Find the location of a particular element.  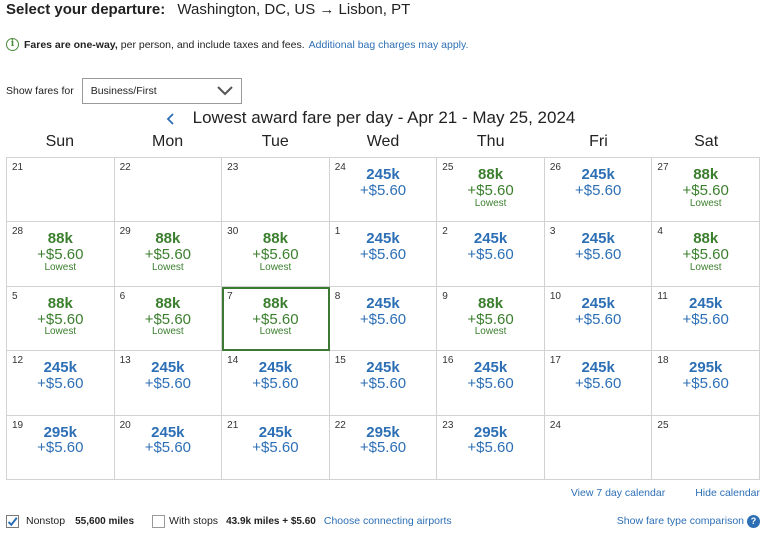

calendar-day-cell: 11 245k +$5.60 is located at coordinates (706, 319).